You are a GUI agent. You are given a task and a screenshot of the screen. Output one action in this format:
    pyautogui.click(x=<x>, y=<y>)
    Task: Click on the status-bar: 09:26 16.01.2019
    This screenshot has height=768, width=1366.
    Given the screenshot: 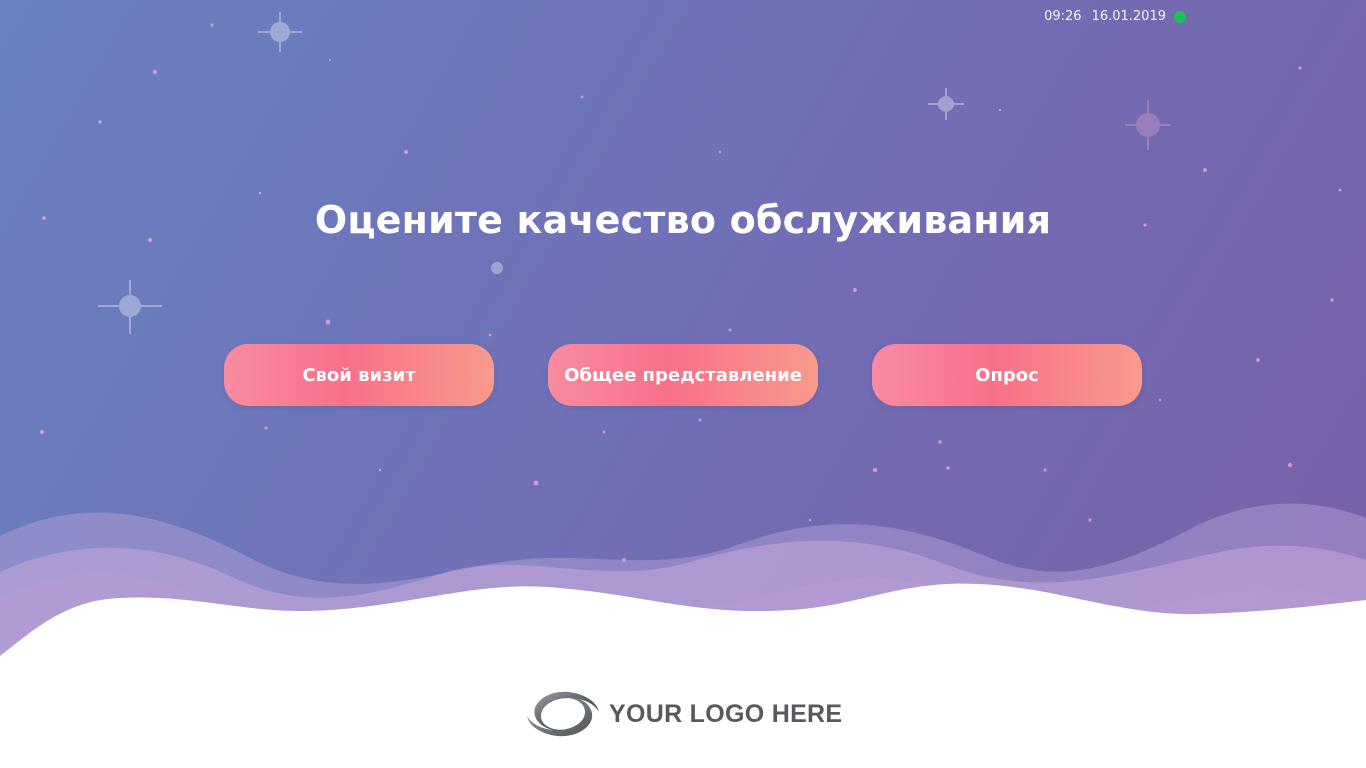 What is the action you would take?
    pyautogui.click(x=1115, y=16)
    